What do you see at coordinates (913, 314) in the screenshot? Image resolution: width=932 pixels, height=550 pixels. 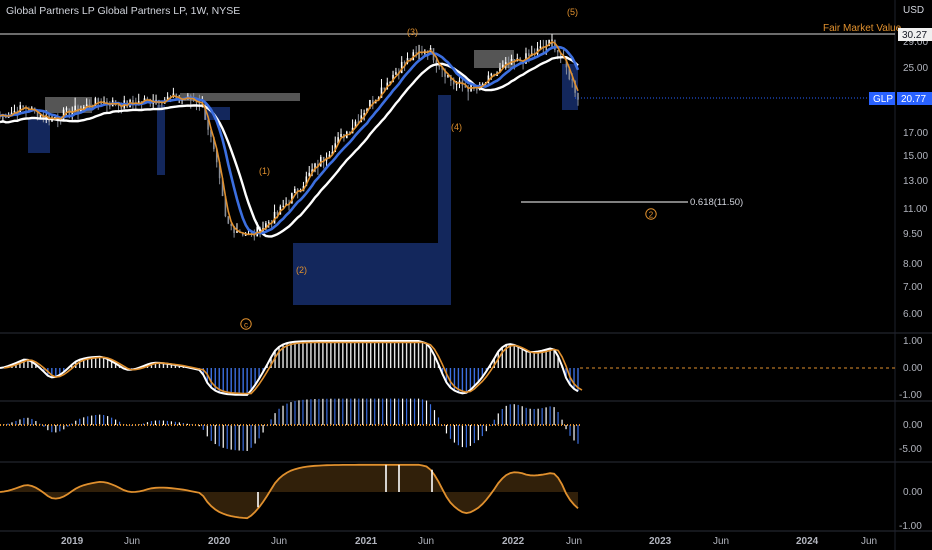 I see `price-tick: 6.00` at bounding box center [913, 314].